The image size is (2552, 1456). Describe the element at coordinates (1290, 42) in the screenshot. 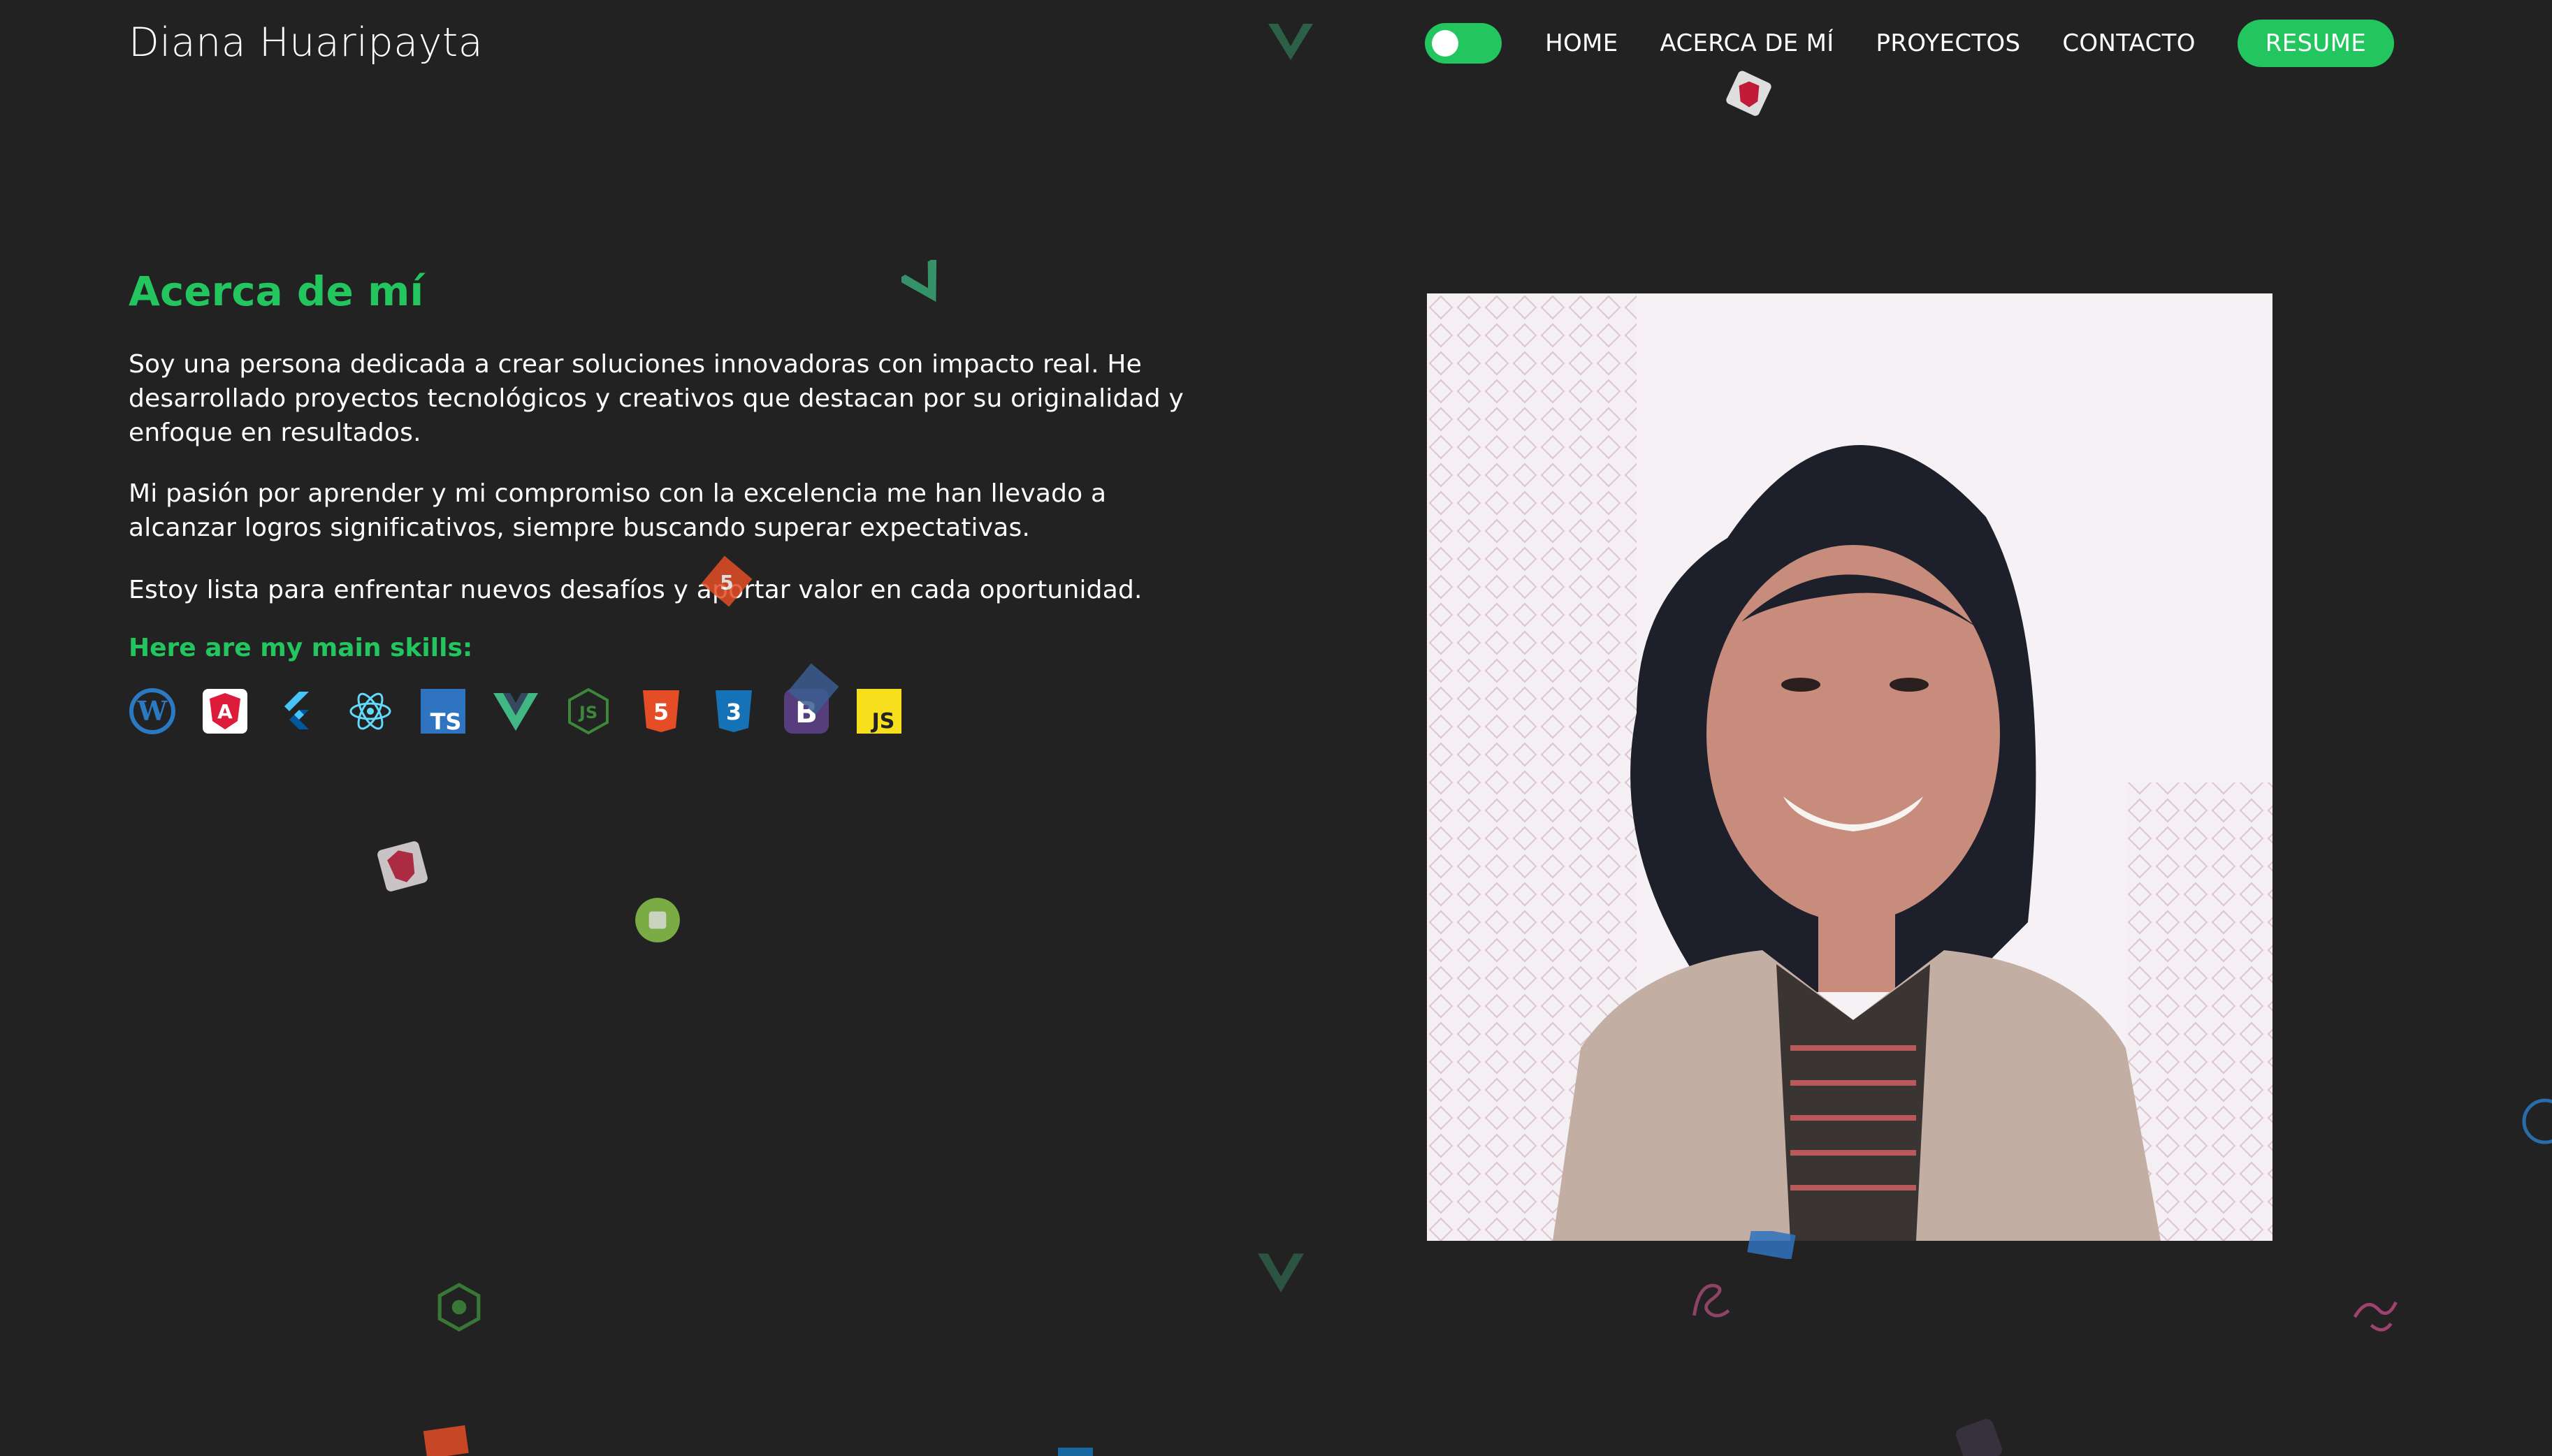

I see `floating-vue-icon` at that location.